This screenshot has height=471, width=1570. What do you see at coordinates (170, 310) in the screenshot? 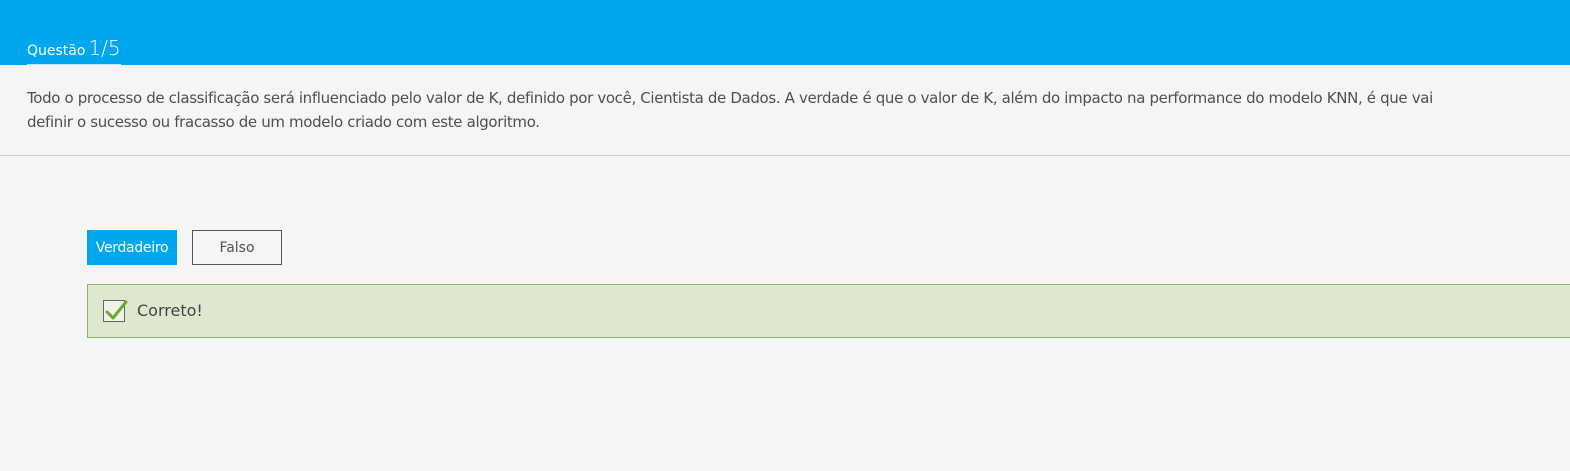
I see `feedback-text: Correto!` at bounding box center [170, 310].